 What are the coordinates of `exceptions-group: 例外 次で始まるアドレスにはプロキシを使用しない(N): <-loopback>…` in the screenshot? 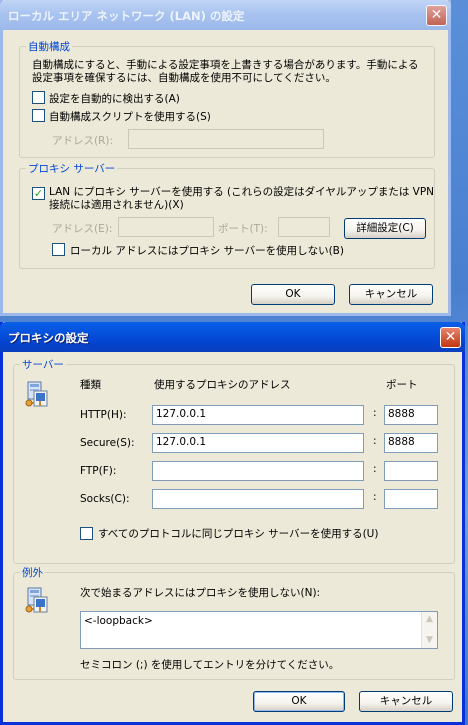 It's located at (234, 622).